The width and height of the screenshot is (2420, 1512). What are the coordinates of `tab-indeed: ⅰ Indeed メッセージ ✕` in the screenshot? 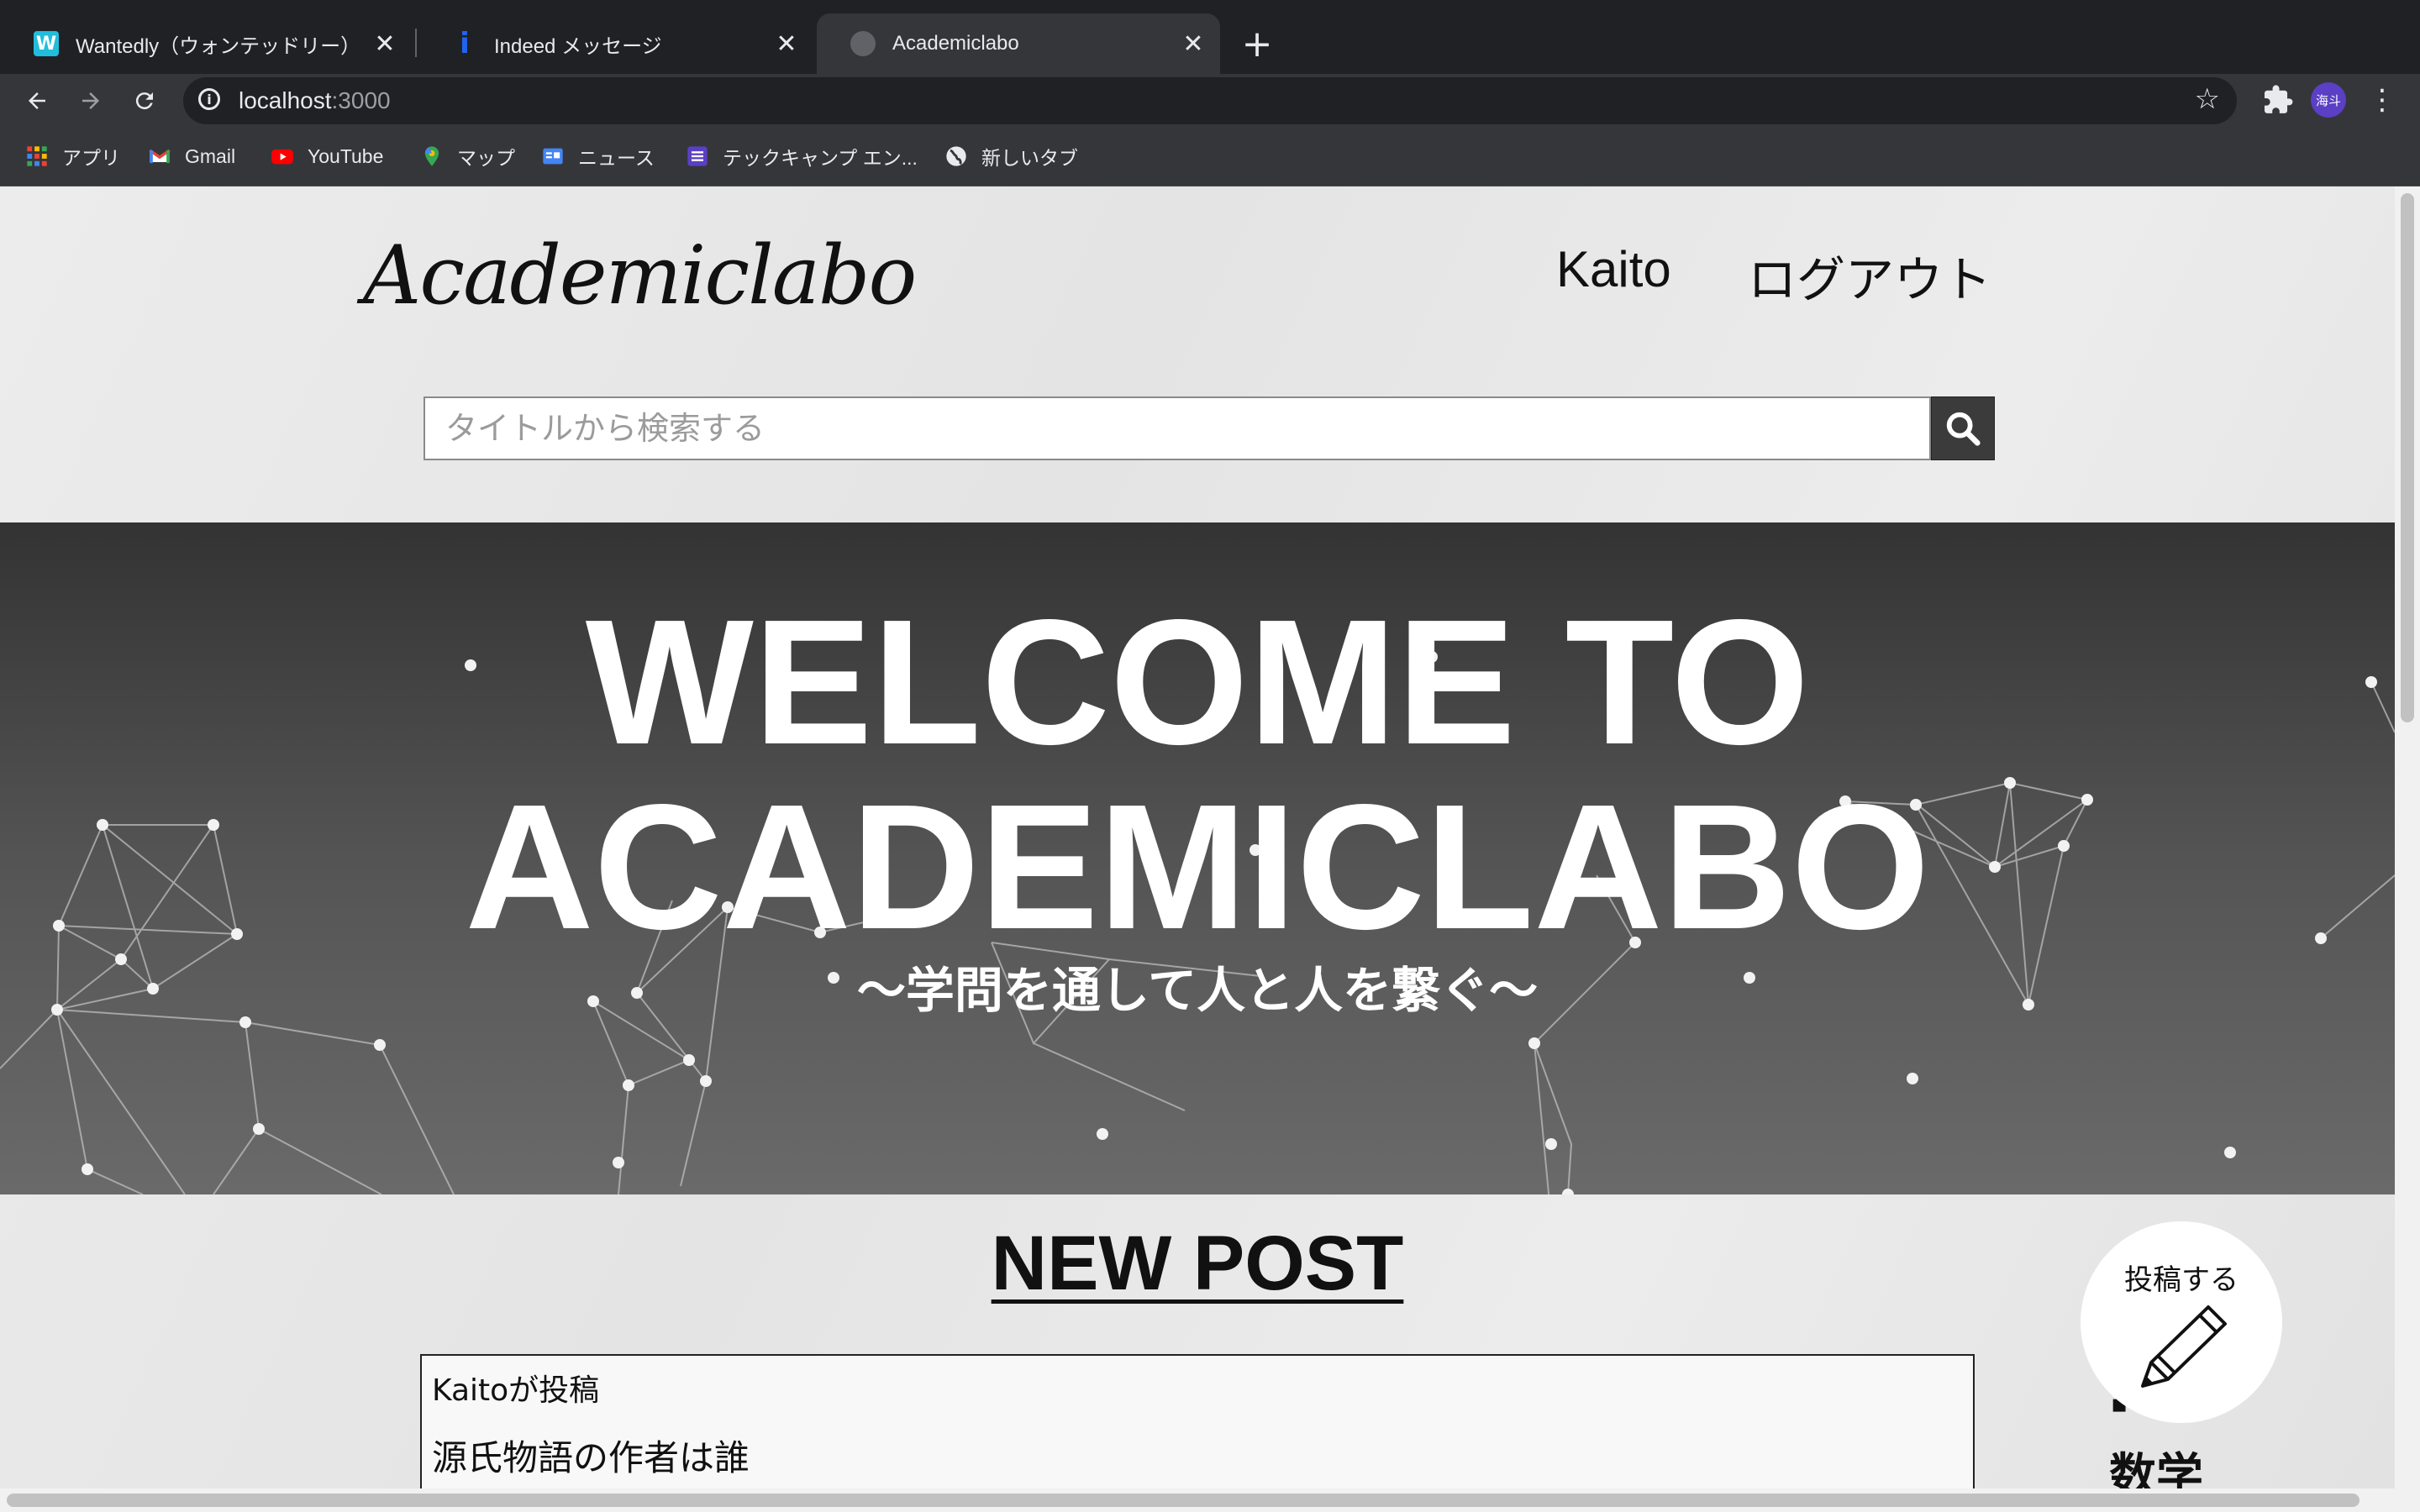 It's located at (615, 43).